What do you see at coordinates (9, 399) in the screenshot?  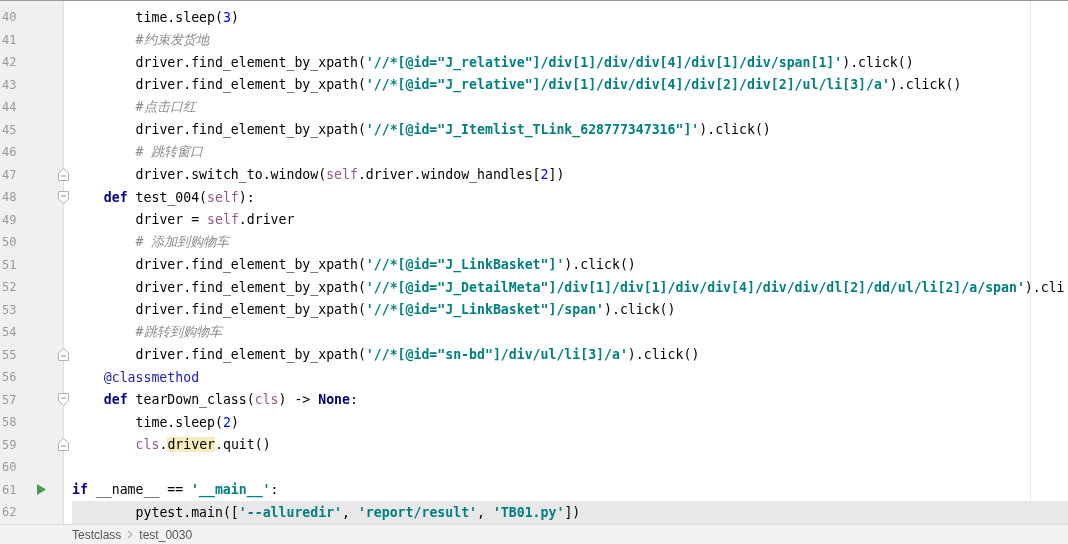 I see `line-number: 57` at bounding box center [9, 399].